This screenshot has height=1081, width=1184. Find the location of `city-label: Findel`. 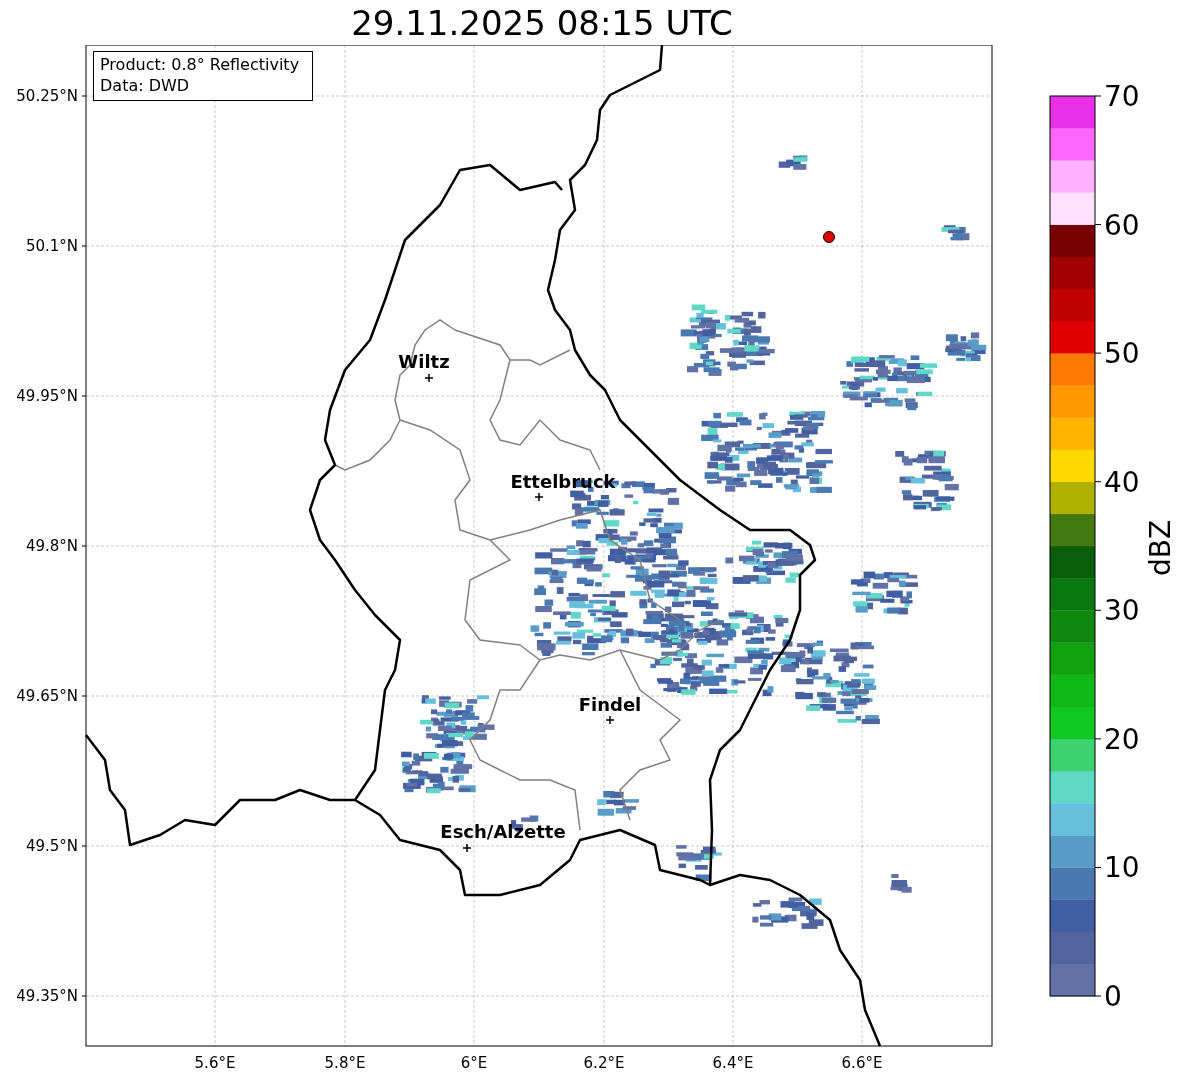

city-label: Findel is located at coordinates (610, 704).